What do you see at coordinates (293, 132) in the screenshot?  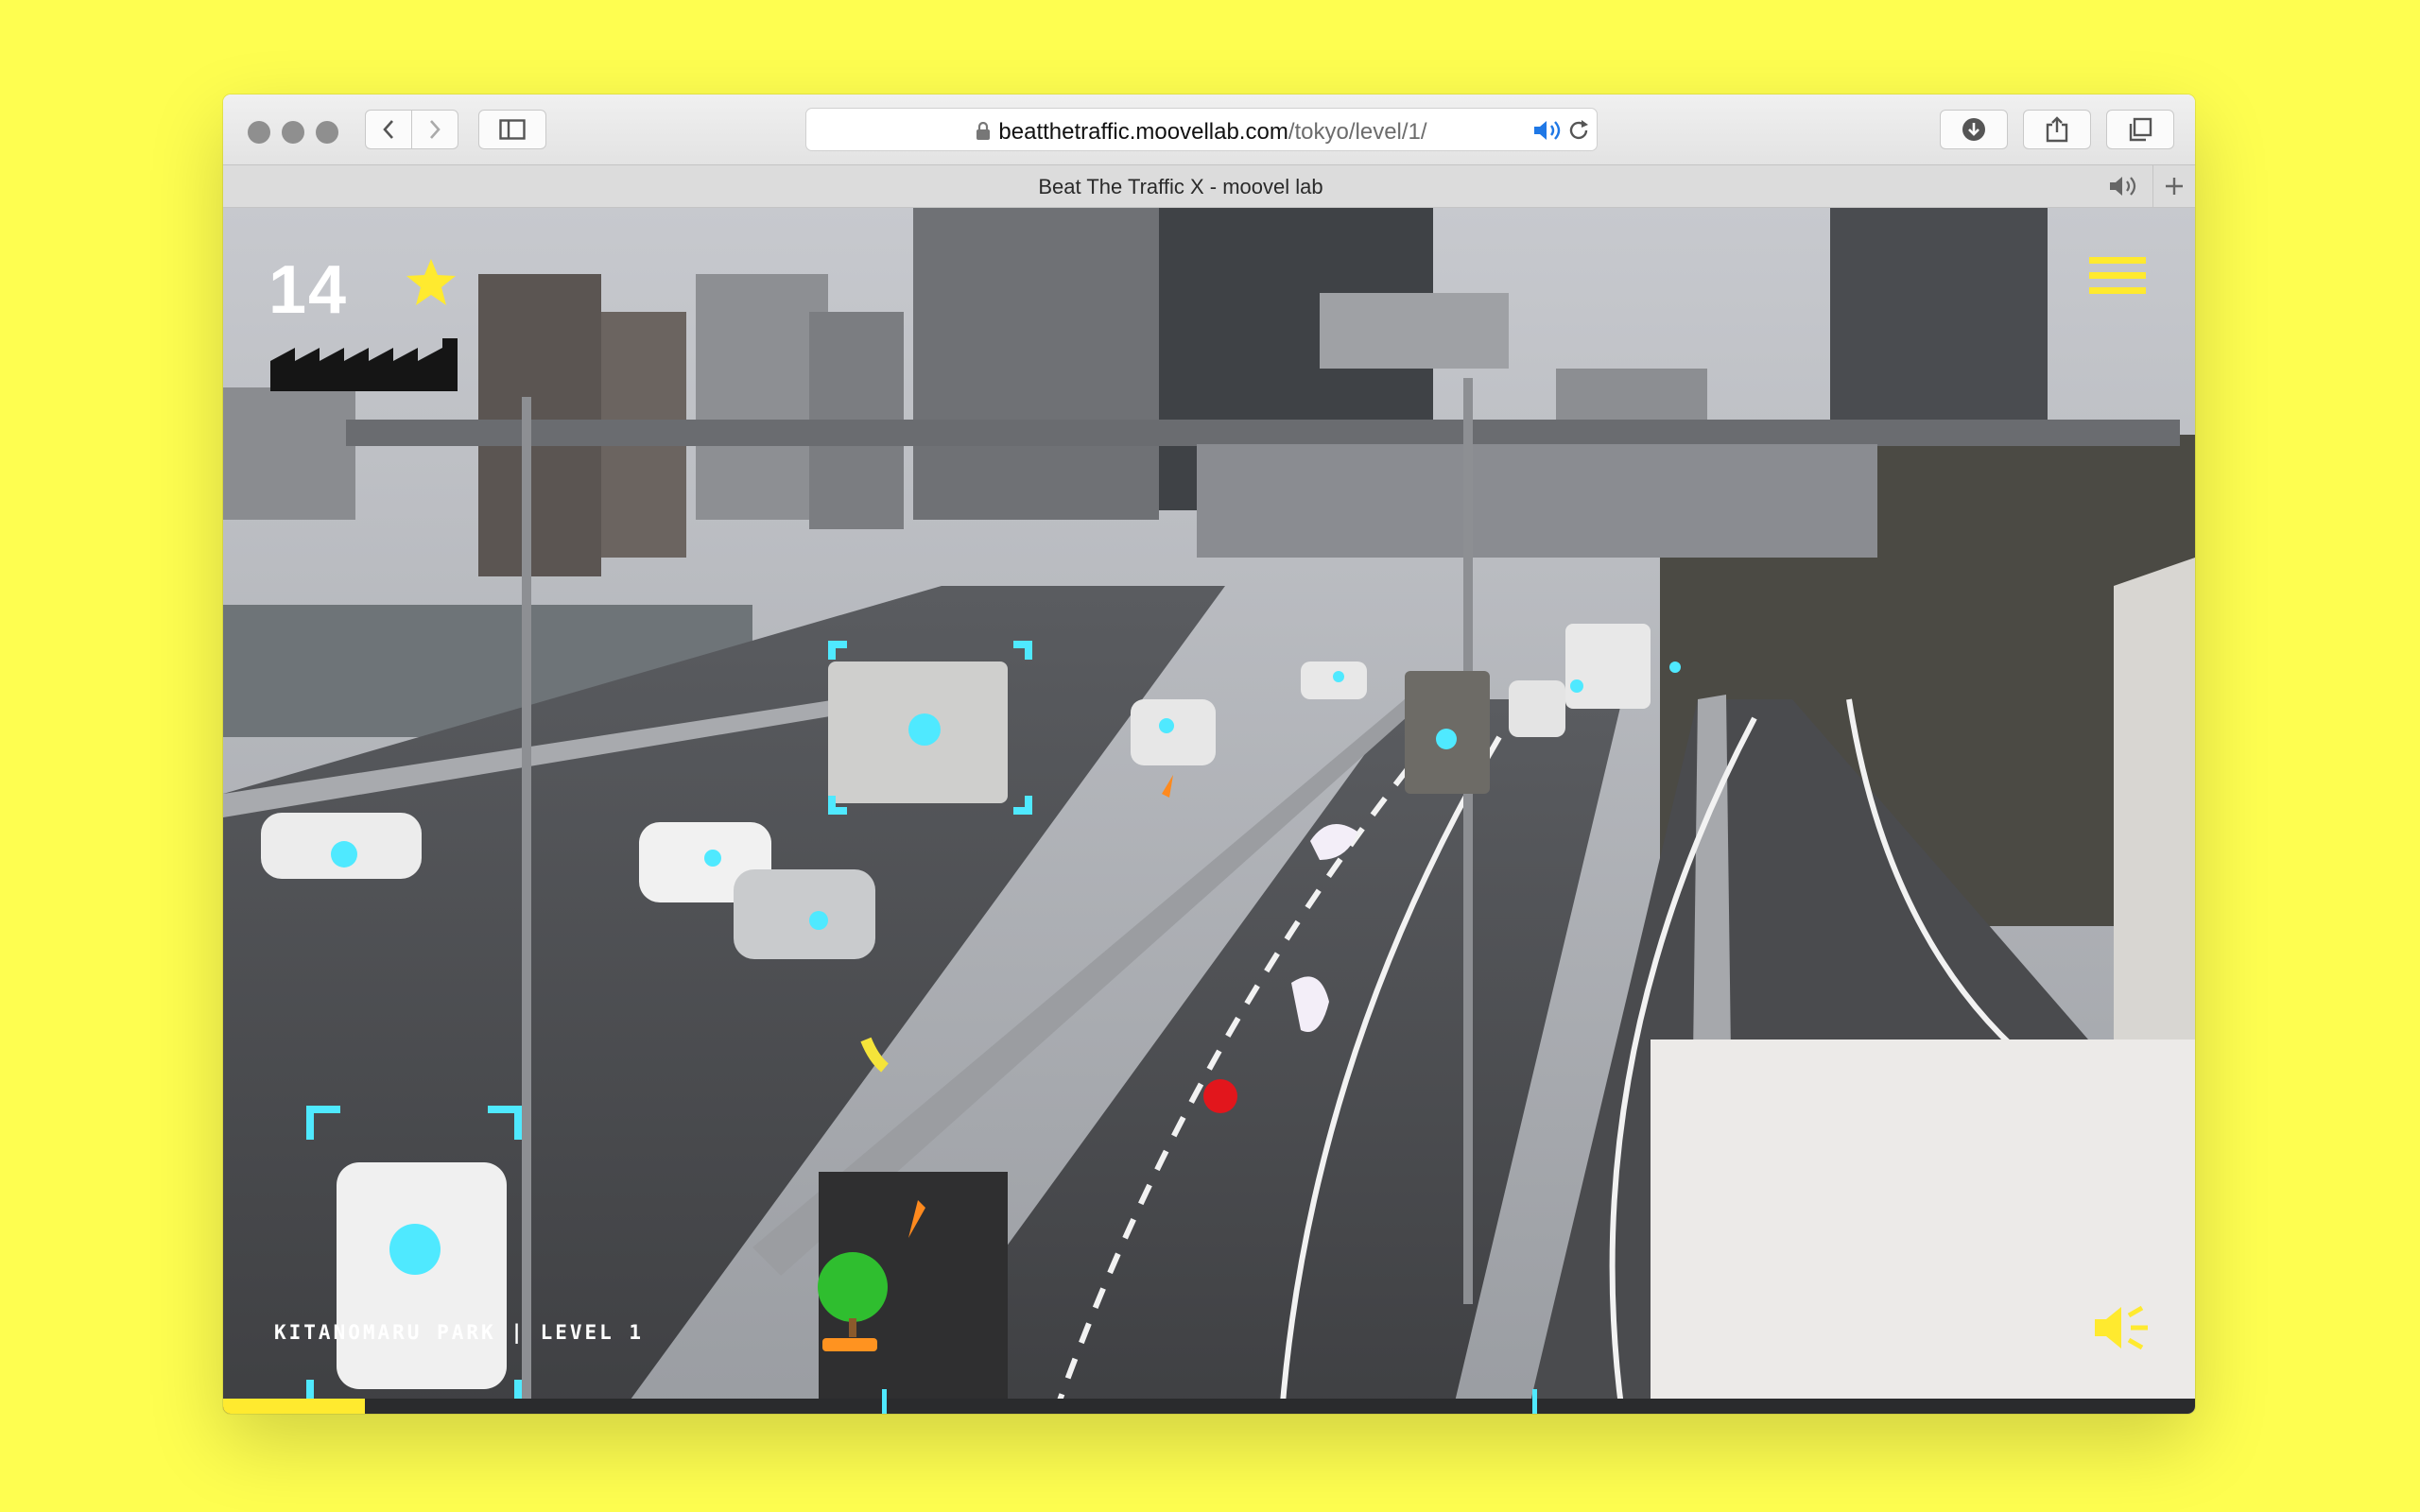 I see `minimize-window-button` at bounding box center [293, 132].